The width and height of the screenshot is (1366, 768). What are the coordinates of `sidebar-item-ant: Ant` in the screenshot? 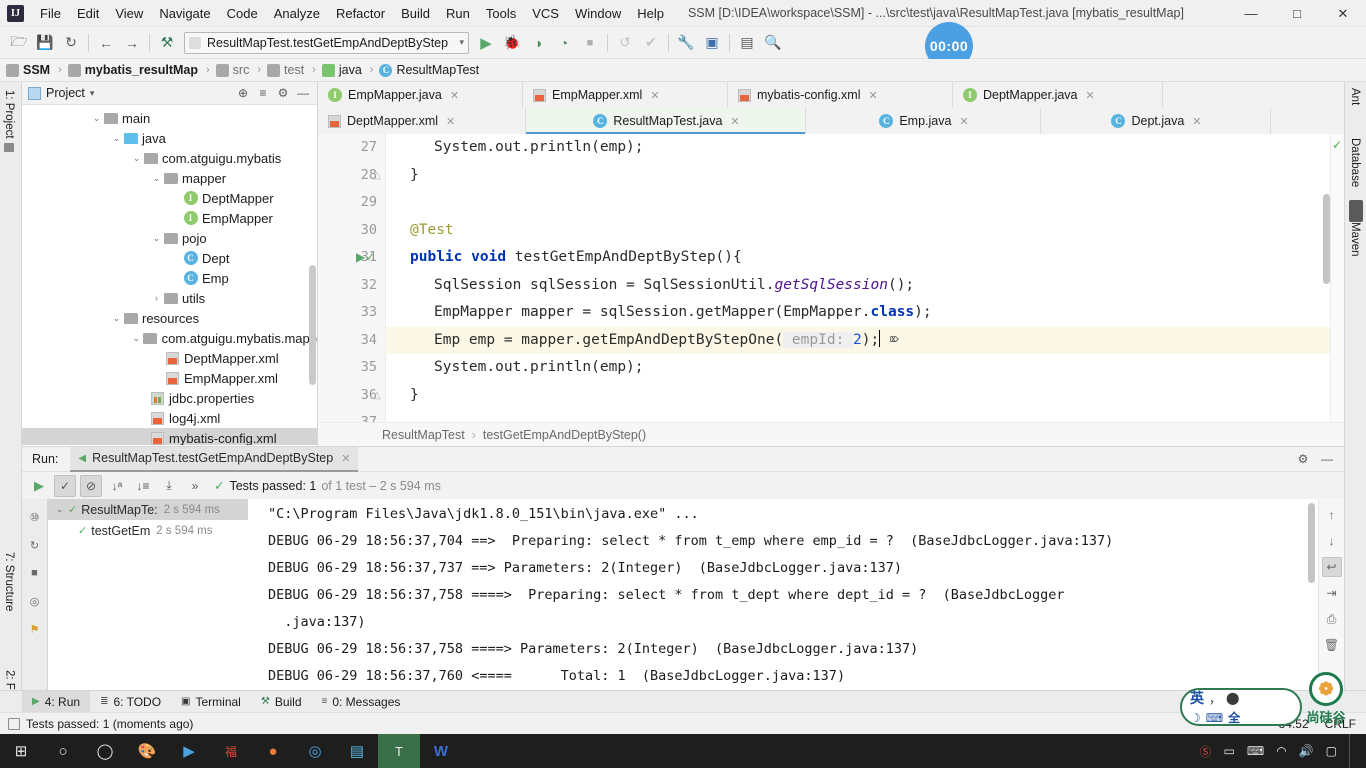 It's located at (1355, 96).